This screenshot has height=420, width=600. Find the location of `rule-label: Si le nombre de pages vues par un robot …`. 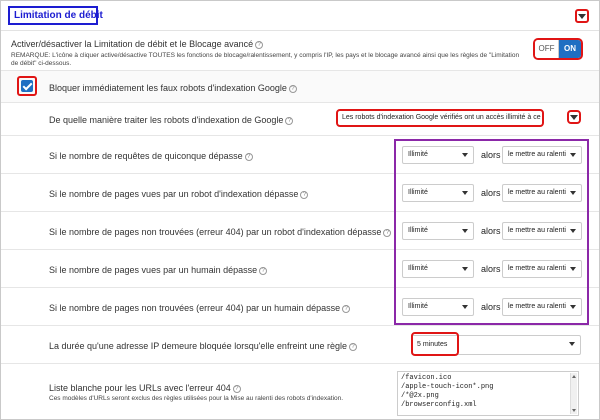

rule-label: Si le nombre de pages vues par un robot … is located at coordinates (174, 194).